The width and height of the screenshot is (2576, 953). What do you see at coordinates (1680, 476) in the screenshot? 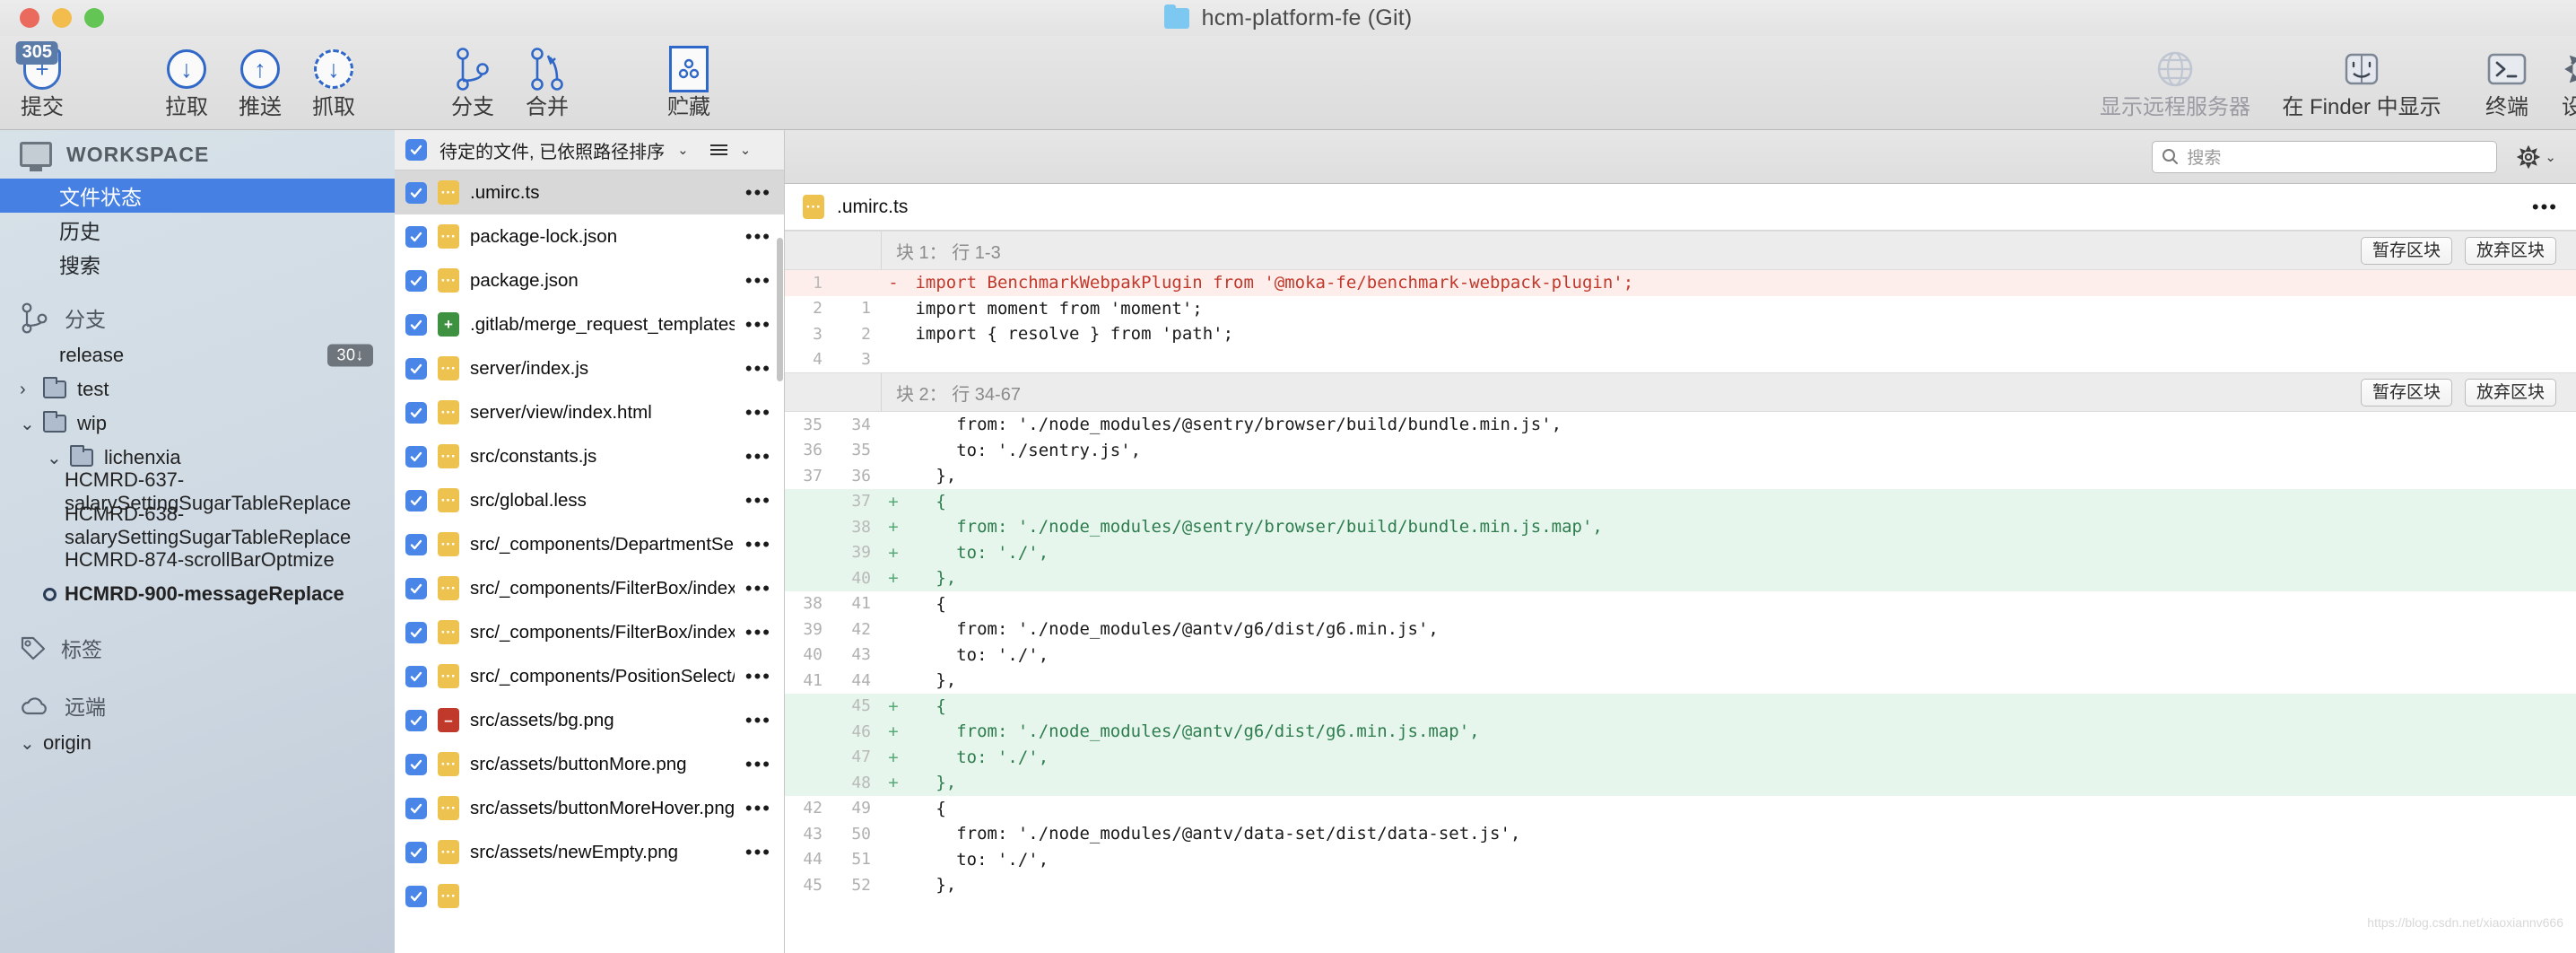
I see `diff-line: 37 36 },` at bounding box center [1680, 476].